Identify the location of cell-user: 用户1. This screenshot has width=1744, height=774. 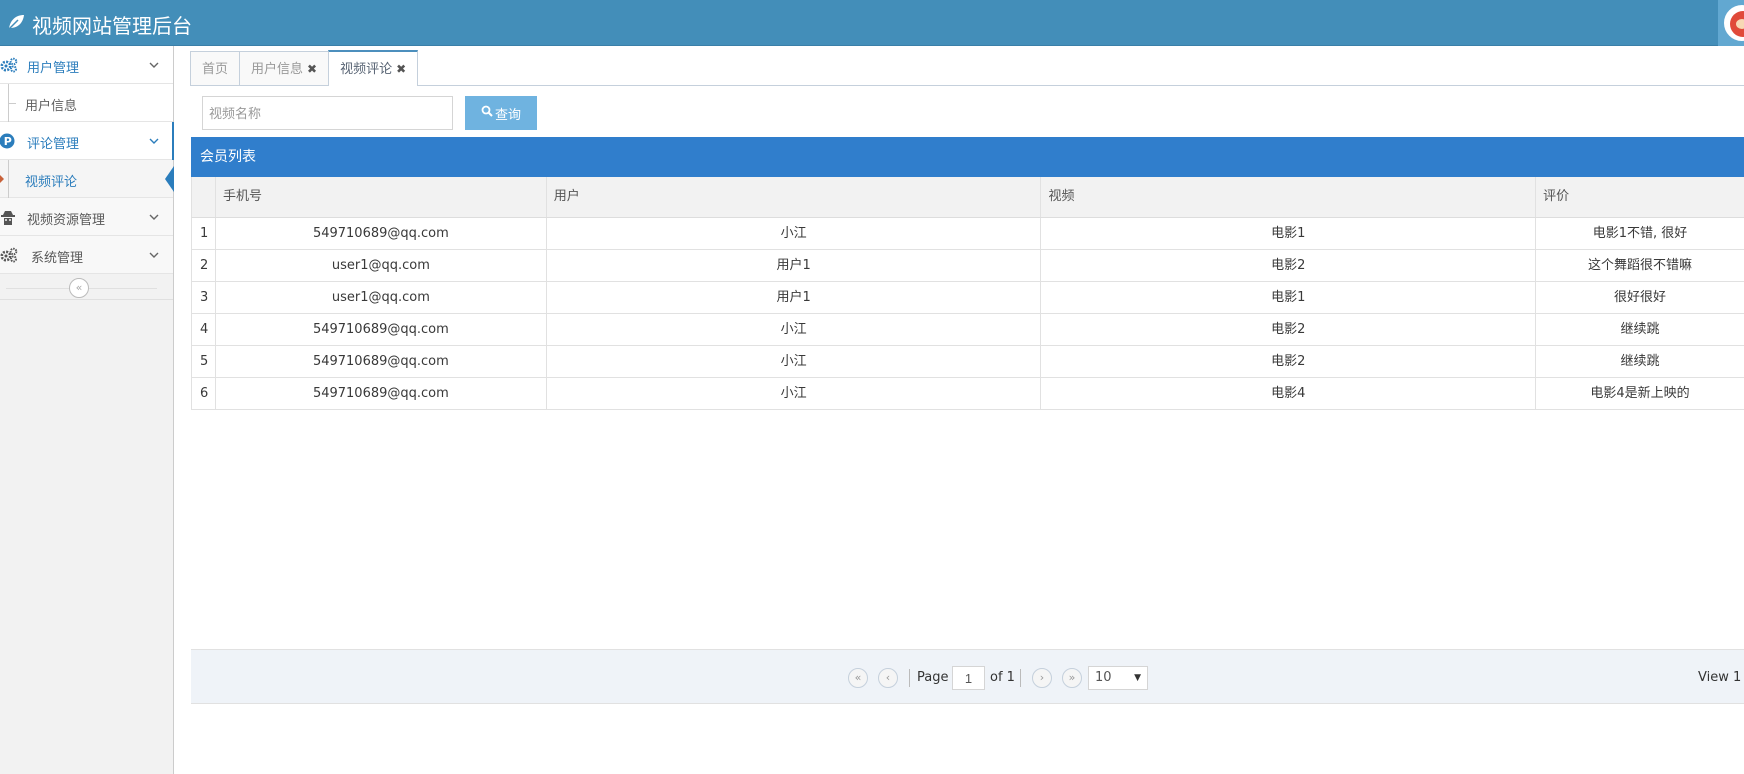
(794, 297).